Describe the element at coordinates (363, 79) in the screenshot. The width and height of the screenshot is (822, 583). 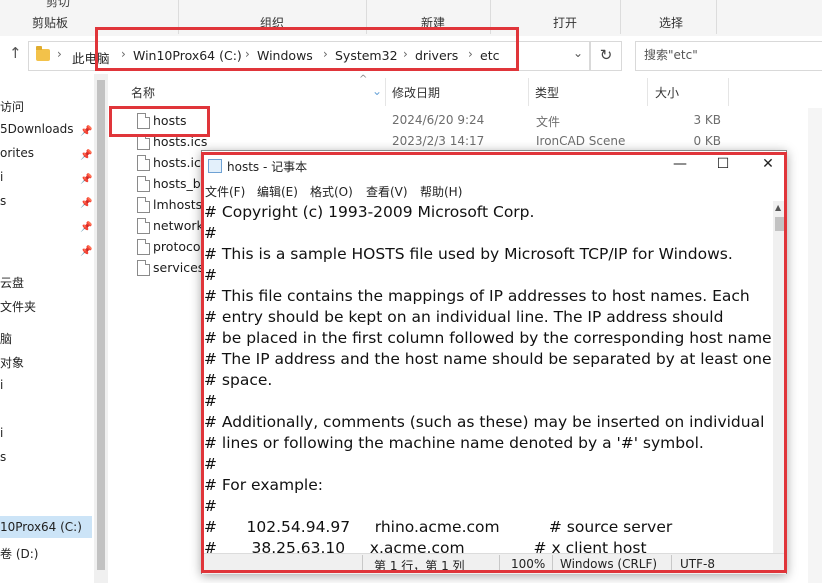
I see `sort-up-icon: ^` at that location.